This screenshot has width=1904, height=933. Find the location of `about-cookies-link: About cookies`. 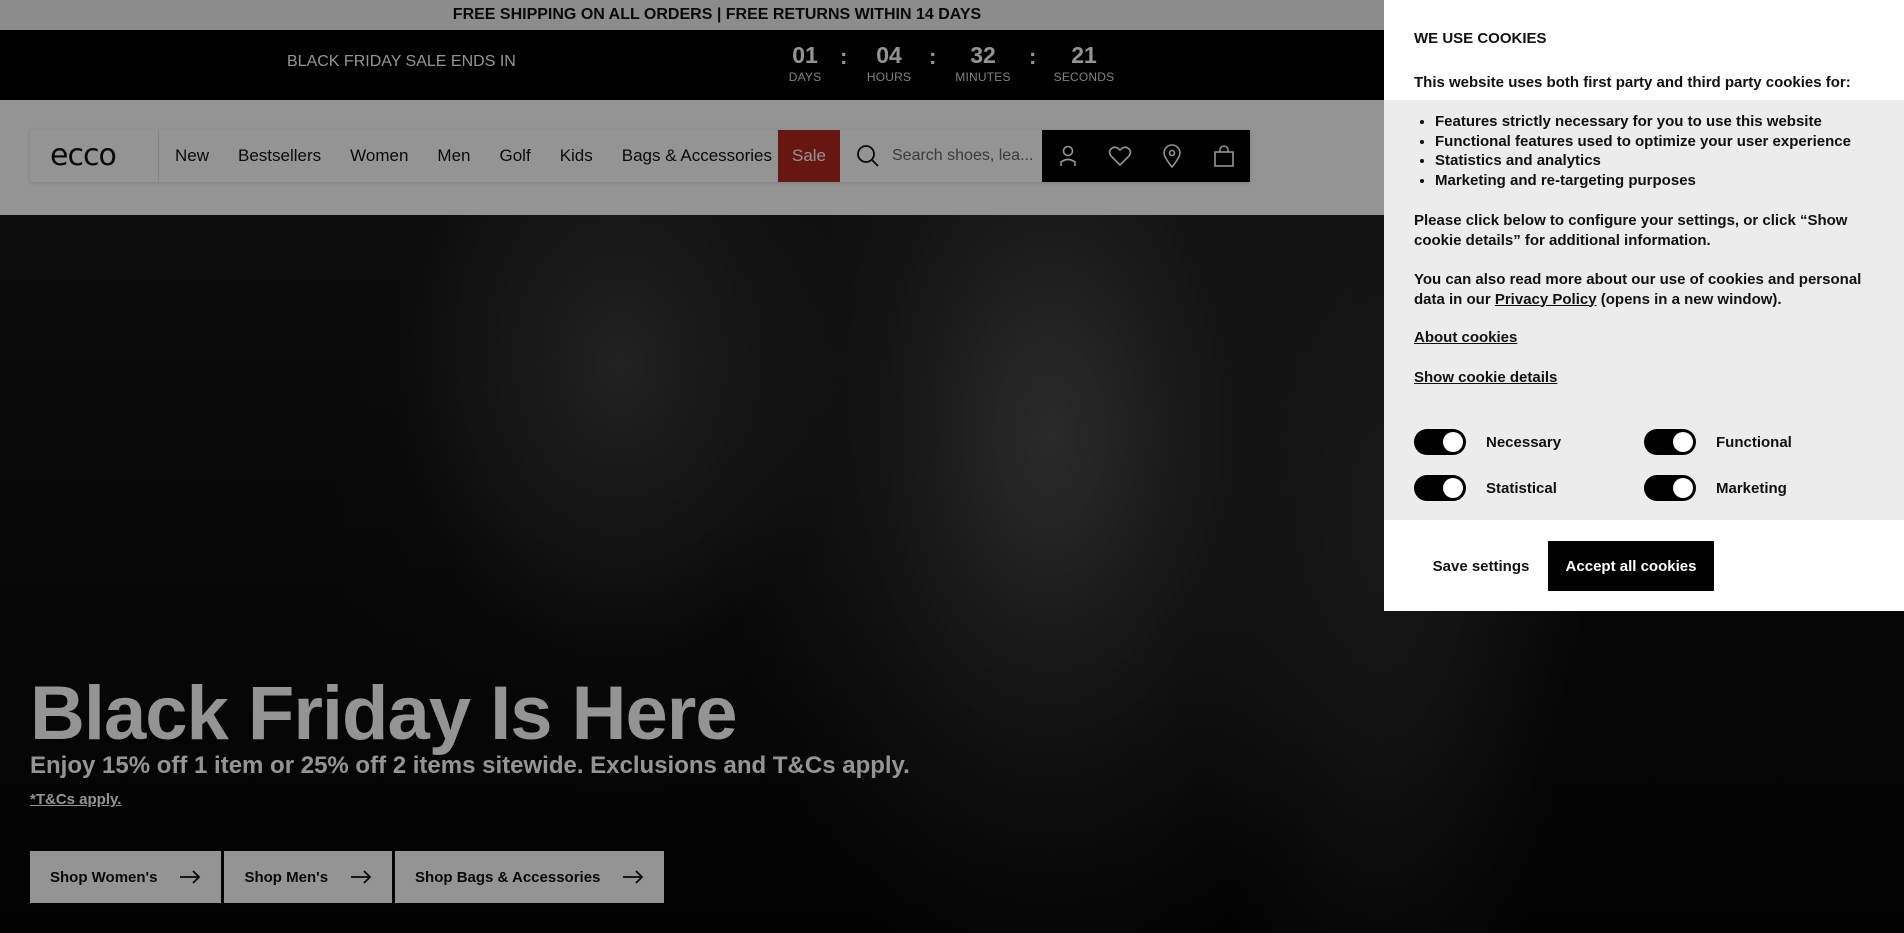

about-cookies-link: About cookies is located at coordinates (1465, 337).